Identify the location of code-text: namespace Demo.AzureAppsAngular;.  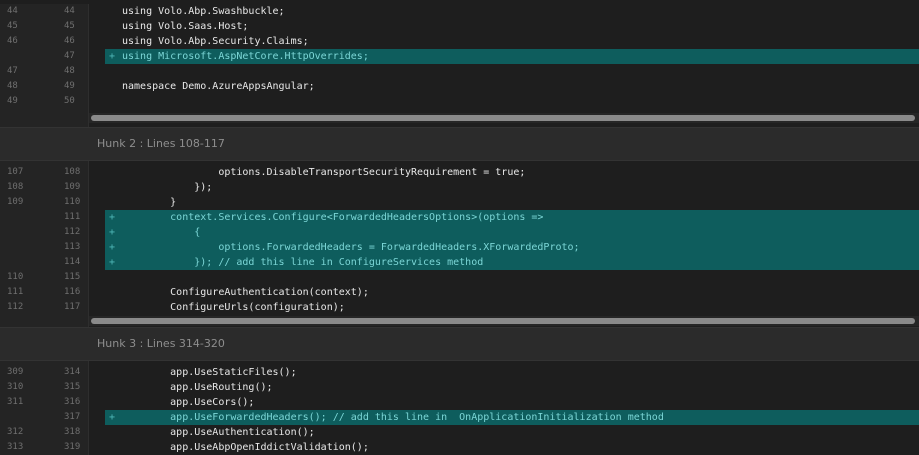
(218, 86).